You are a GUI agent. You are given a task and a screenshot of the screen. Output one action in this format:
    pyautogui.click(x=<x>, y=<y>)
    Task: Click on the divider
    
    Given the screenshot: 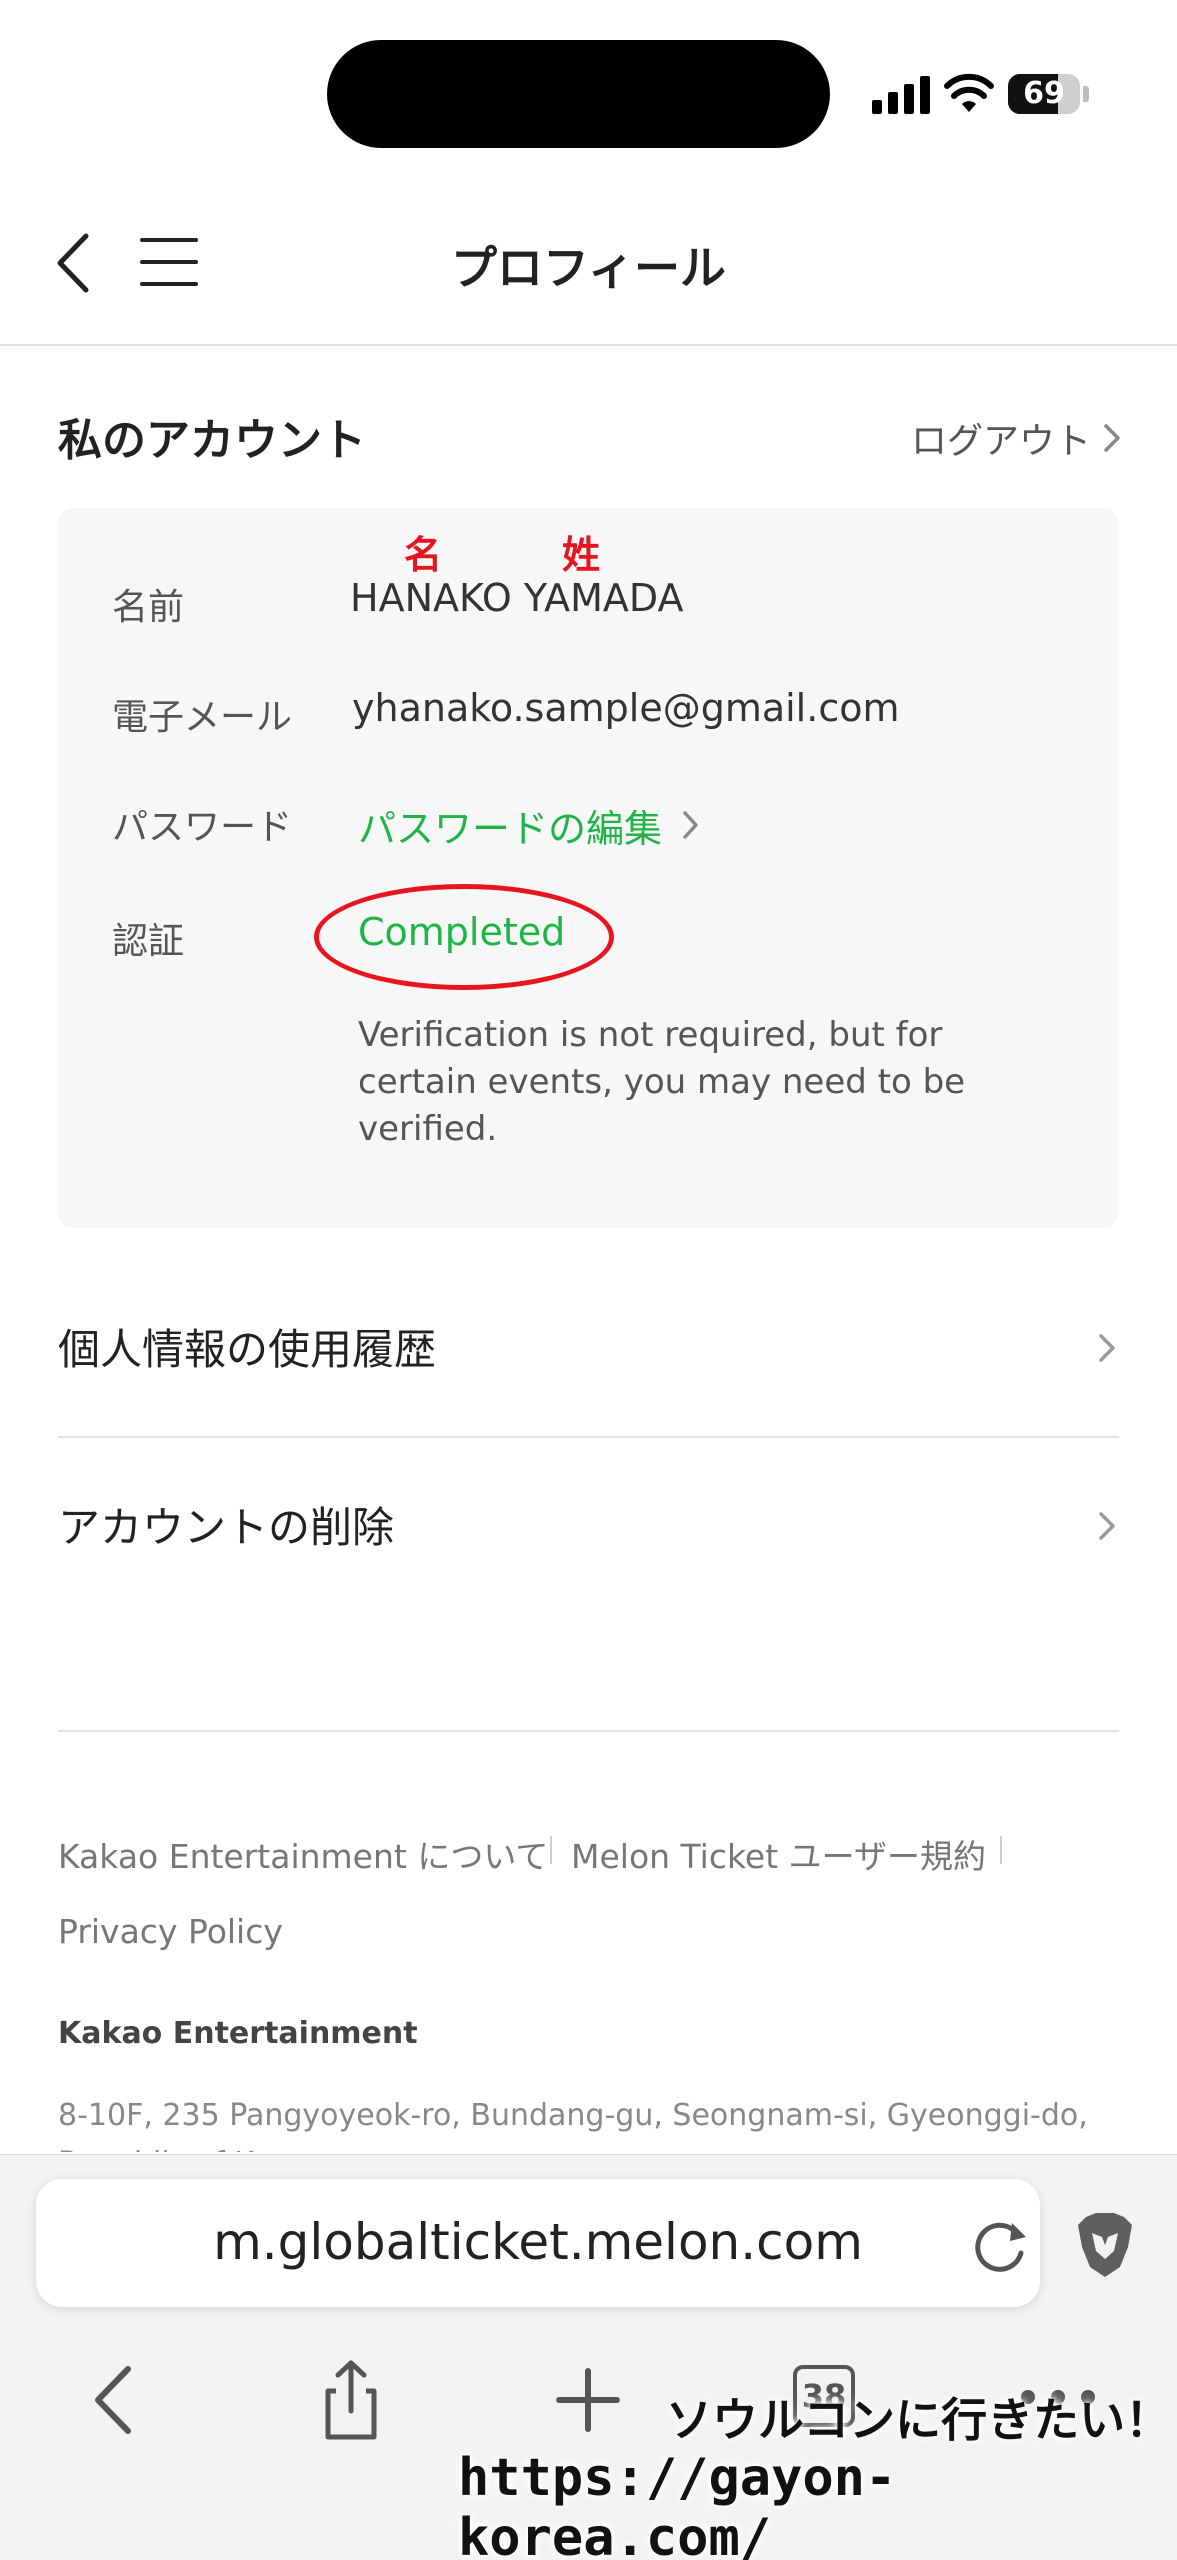 What is the action you would take?
    pyautogui.click(x=588, y=1731)
    